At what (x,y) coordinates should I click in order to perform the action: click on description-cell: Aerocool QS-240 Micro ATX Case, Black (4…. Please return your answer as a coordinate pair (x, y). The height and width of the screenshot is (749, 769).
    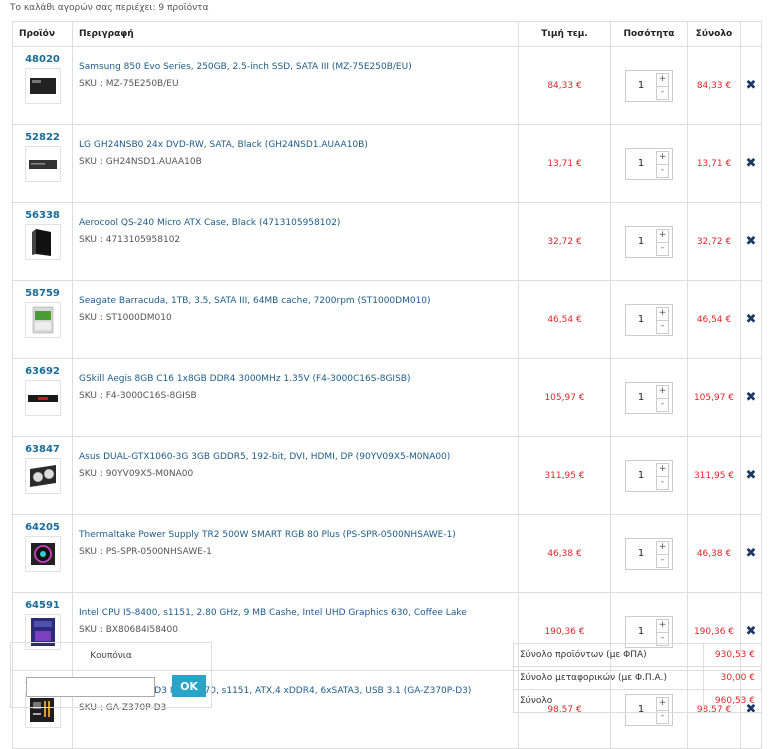
    Looking at the image, I should click on (295, 241).